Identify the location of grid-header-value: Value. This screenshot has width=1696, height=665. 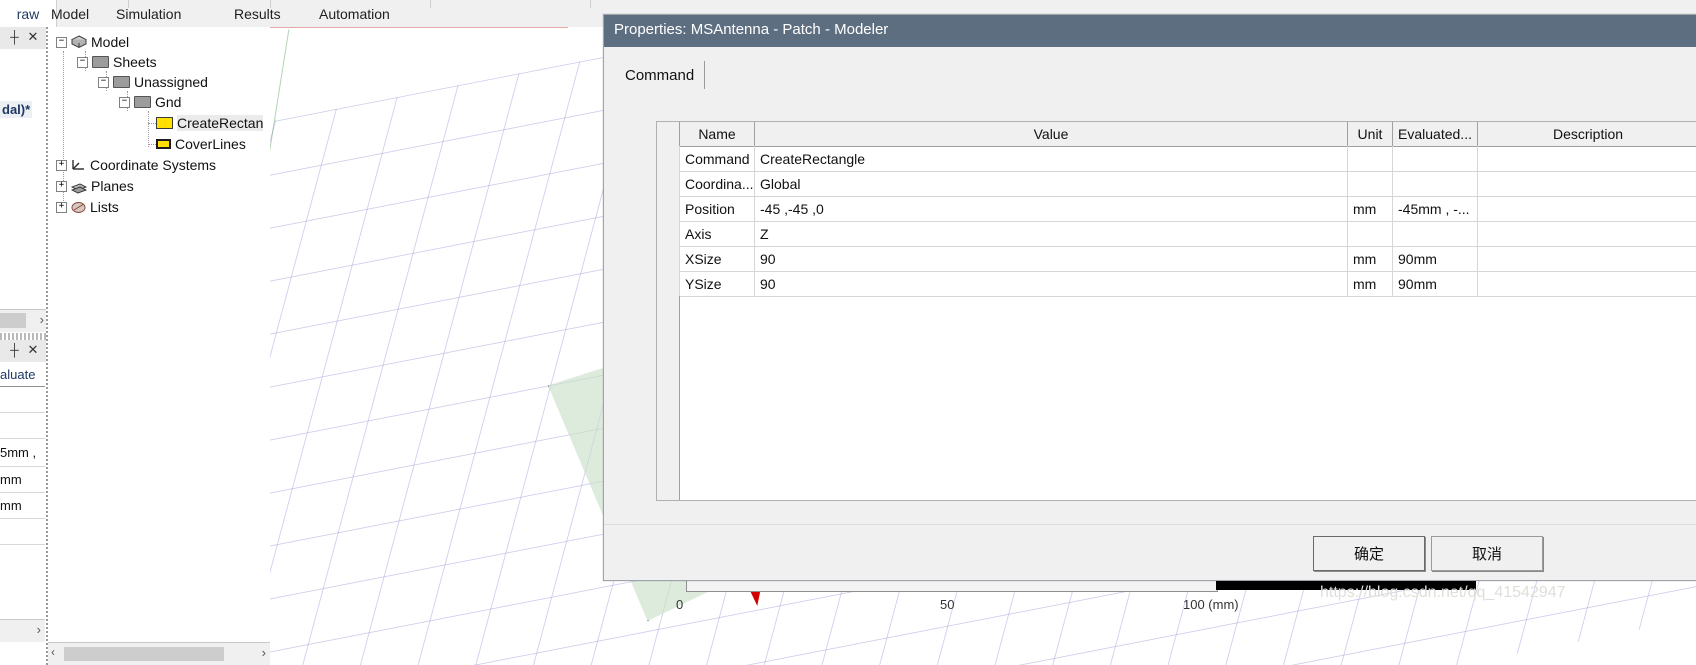
(1051, 134).